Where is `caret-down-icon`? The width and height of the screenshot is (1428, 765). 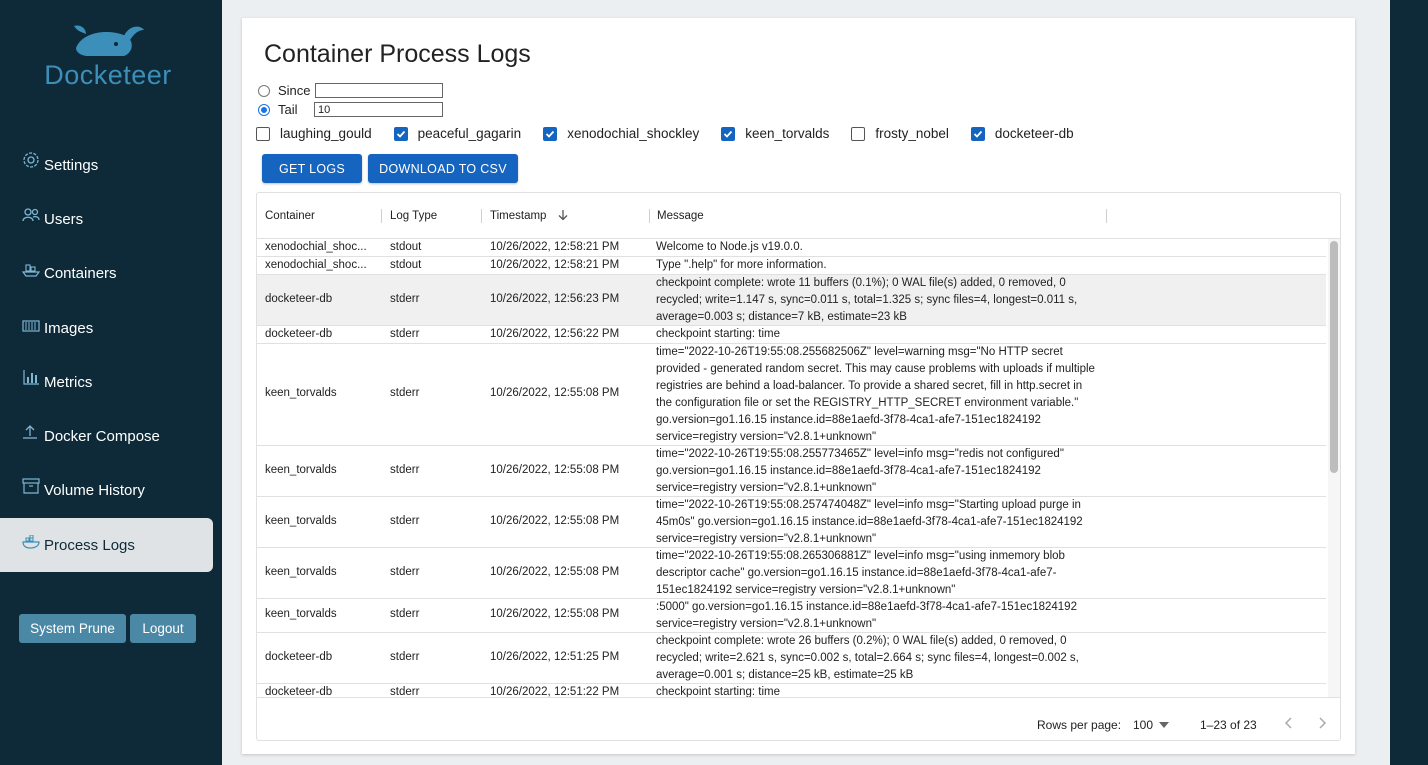 caret-down-icon is located at coordinates (1164, 725).